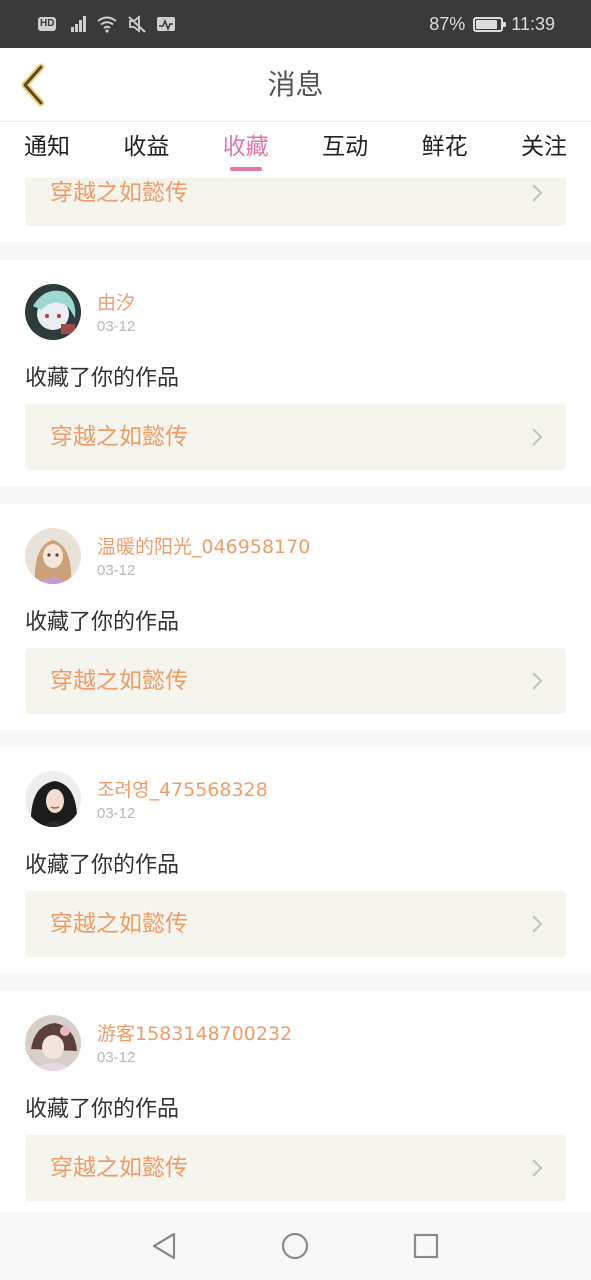  Describe the element at coordinates (47, 24) in the screenshot. I see `hd-icon: HD` at that location.